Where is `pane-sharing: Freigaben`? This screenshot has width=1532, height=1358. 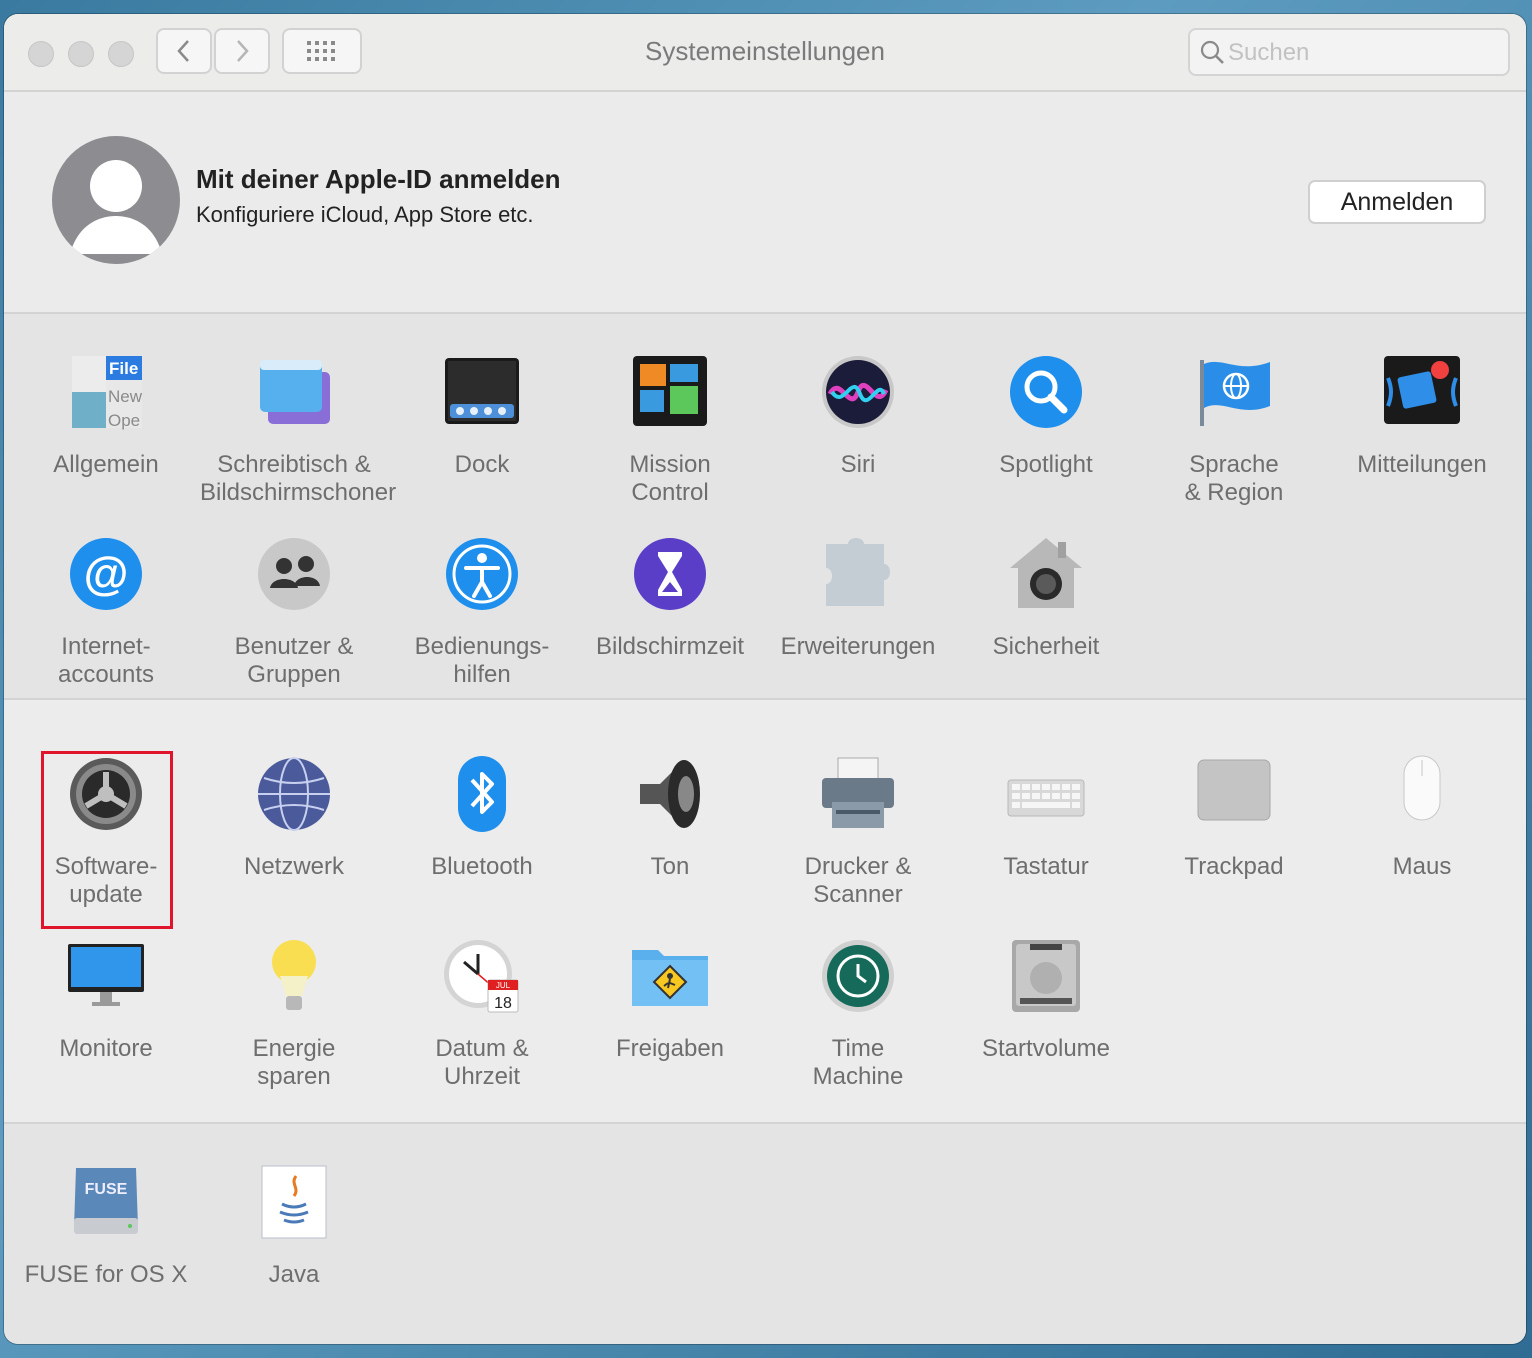
pane-sharing: Freigaben is located at coordinates (670, 999).